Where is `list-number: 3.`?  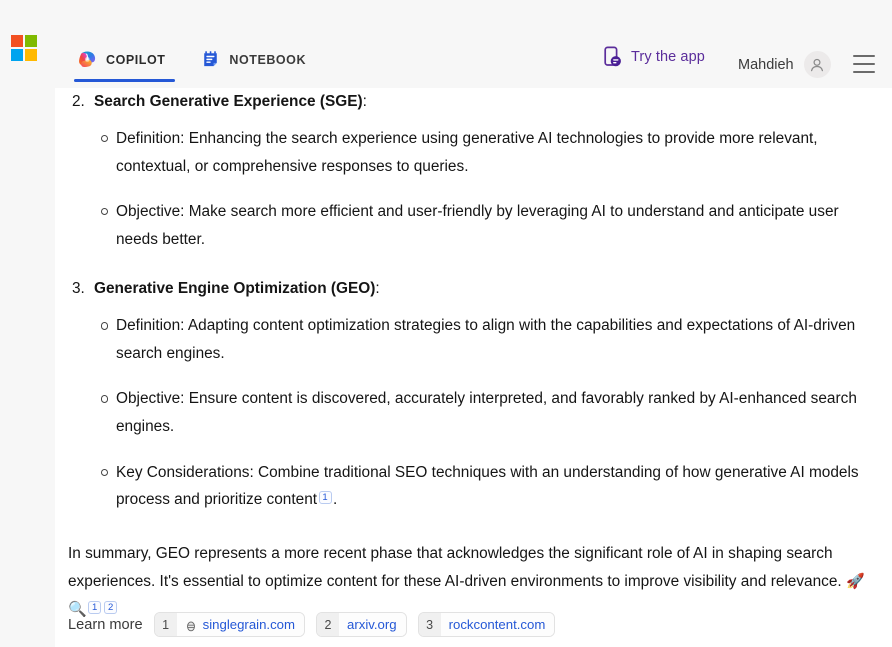 list-number: 3. is located at coordinates (78, 289).